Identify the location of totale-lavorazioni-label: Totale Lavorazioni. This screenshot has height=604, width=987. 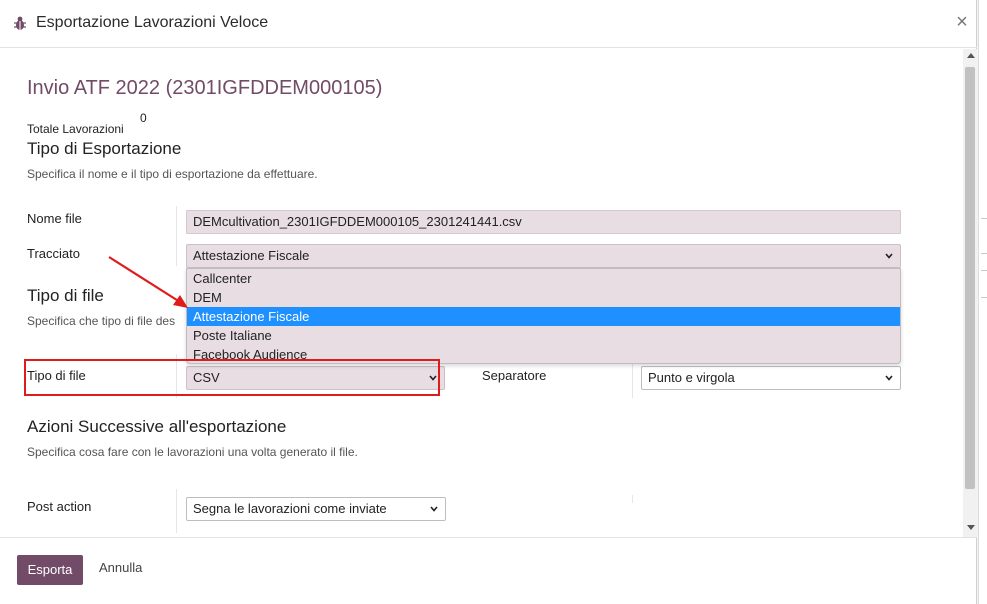
(75, 129).